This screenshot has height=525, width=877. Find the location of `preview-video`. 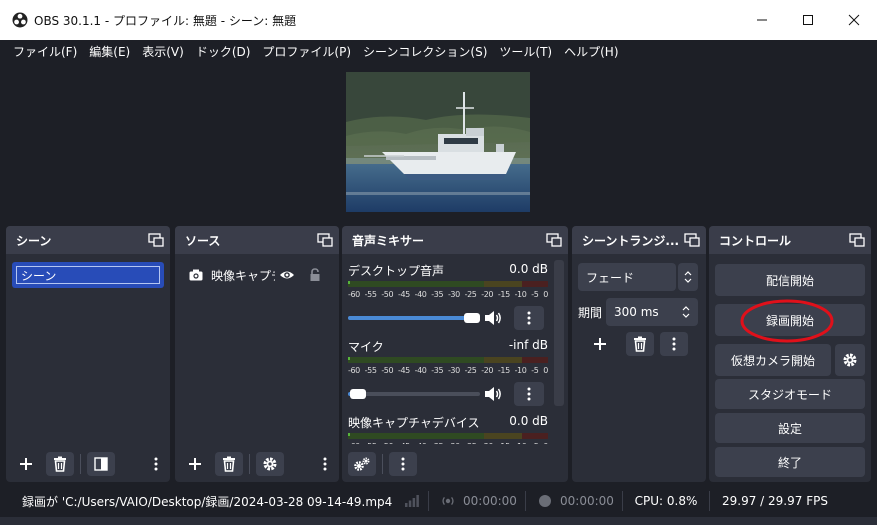

preview-video is located at coordinates (438, 142).